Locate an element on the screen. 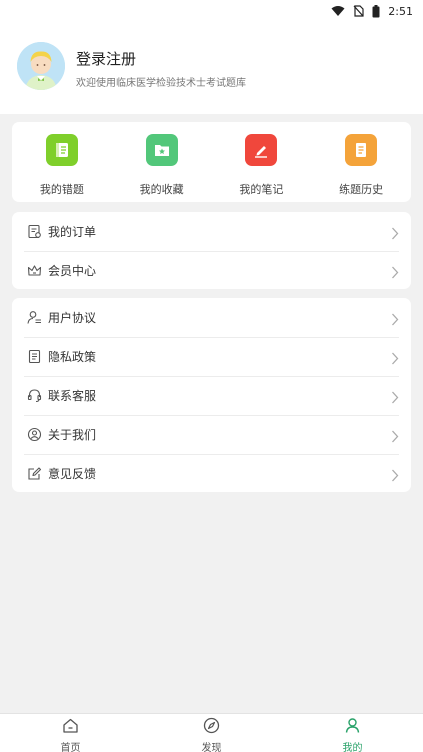  quick-action-mistakes: 我的错题 is located at coordinates (62, 162).